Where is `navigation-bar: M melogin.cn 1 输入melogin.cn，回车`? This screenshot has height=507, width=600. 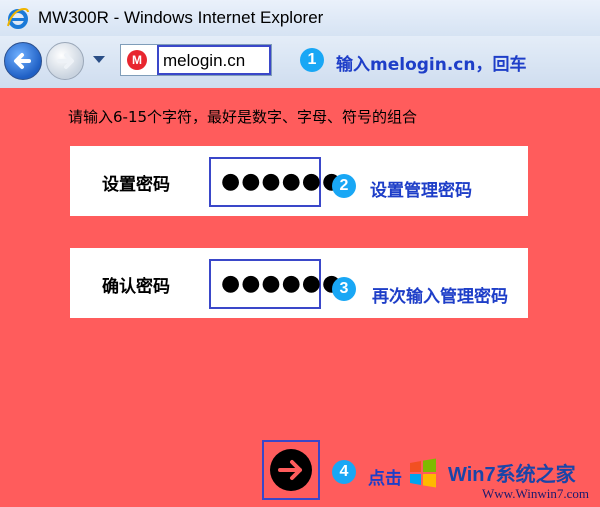
navigation-bar: M melogin.cn 1 输入melogin.cn，回车 is located at coordinates (300, 62).